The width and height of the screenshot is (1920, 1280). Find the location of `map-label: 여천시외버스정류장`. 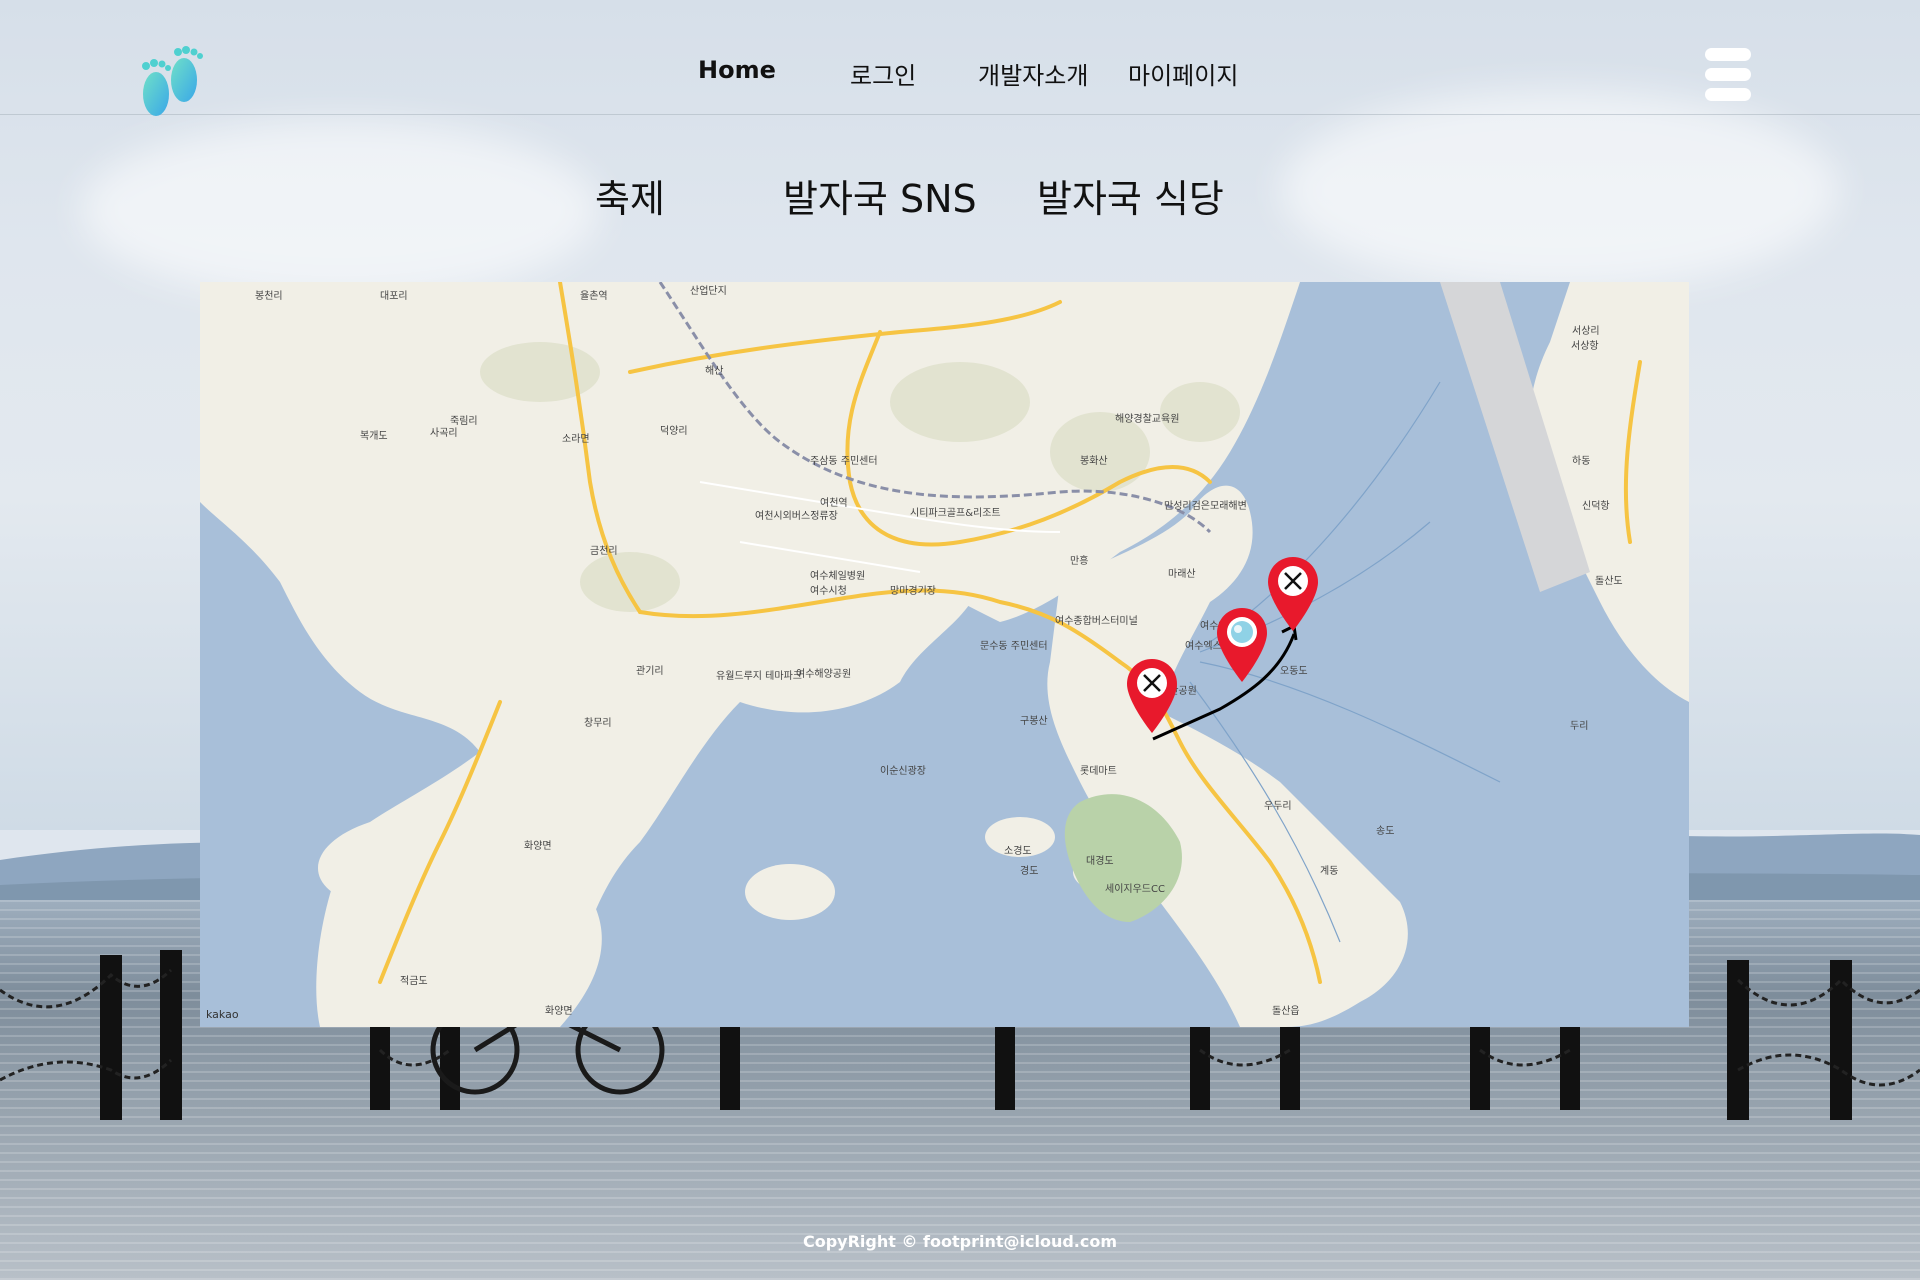

map-label: 여천시외버스정류장 is located at coordinates (796, 516).